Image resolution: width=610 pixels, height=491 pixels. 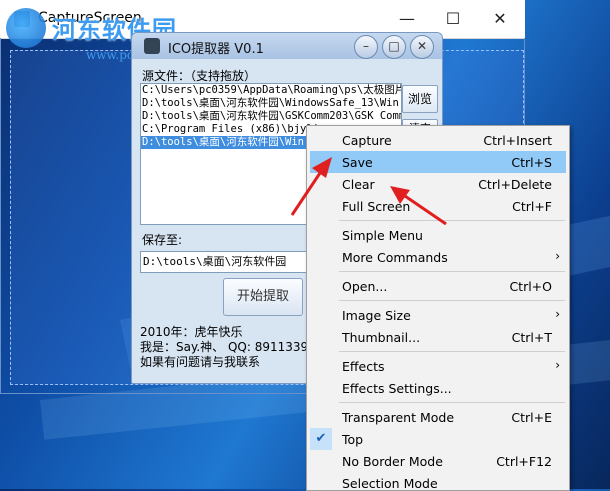 I want to click on ico-app-icon, so click(x=152, y=46).